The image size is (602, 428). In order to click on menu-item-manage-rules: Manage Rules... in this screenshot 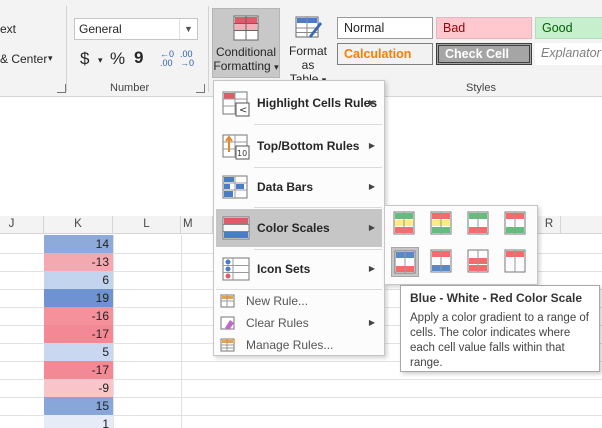, I will do `click(299, 345)`.